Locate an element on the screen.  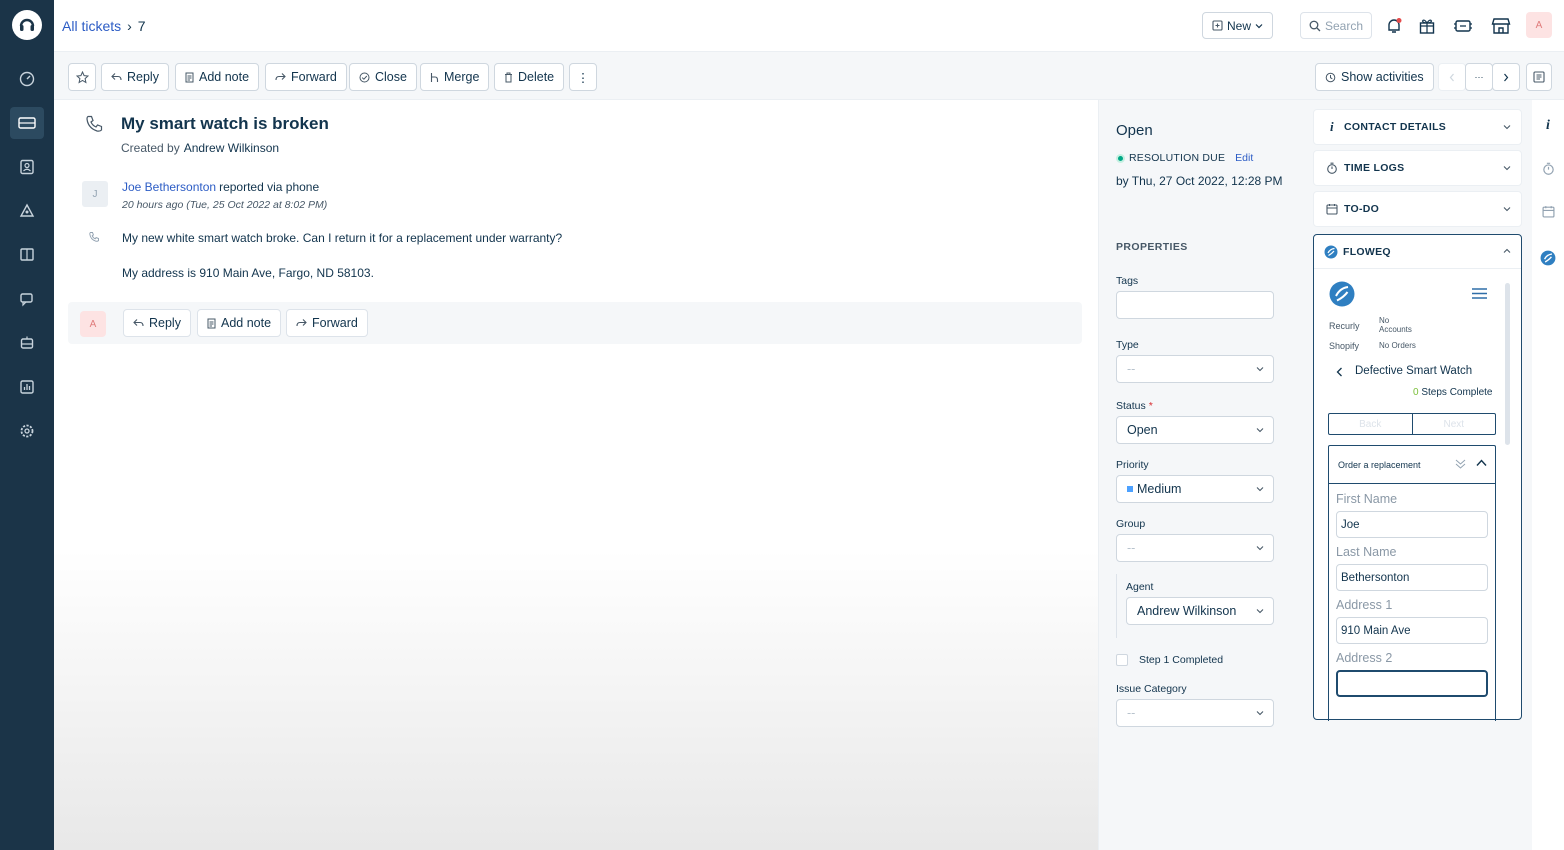
reply-bar-reply-button: Reply is located at coordinates (157, 323).